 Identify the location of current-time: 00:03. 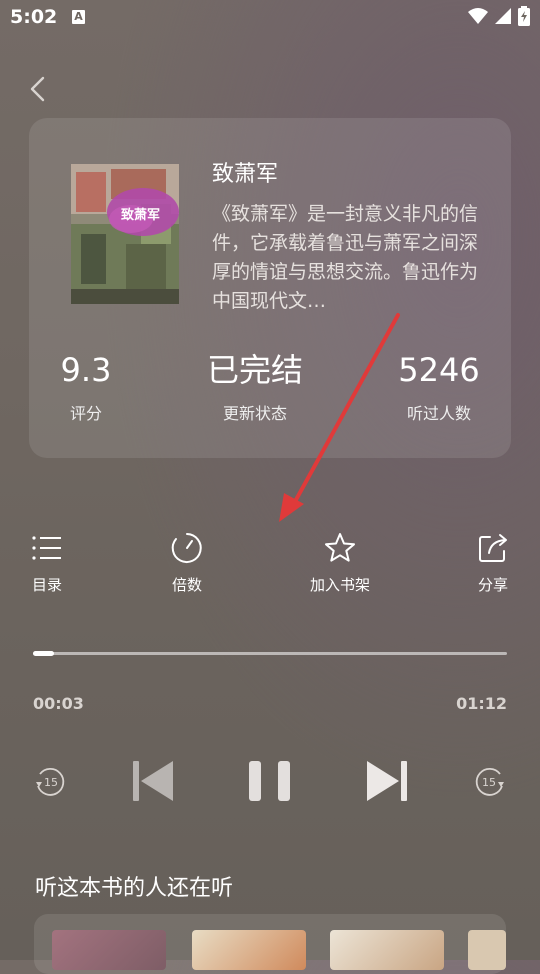
(58, 703).